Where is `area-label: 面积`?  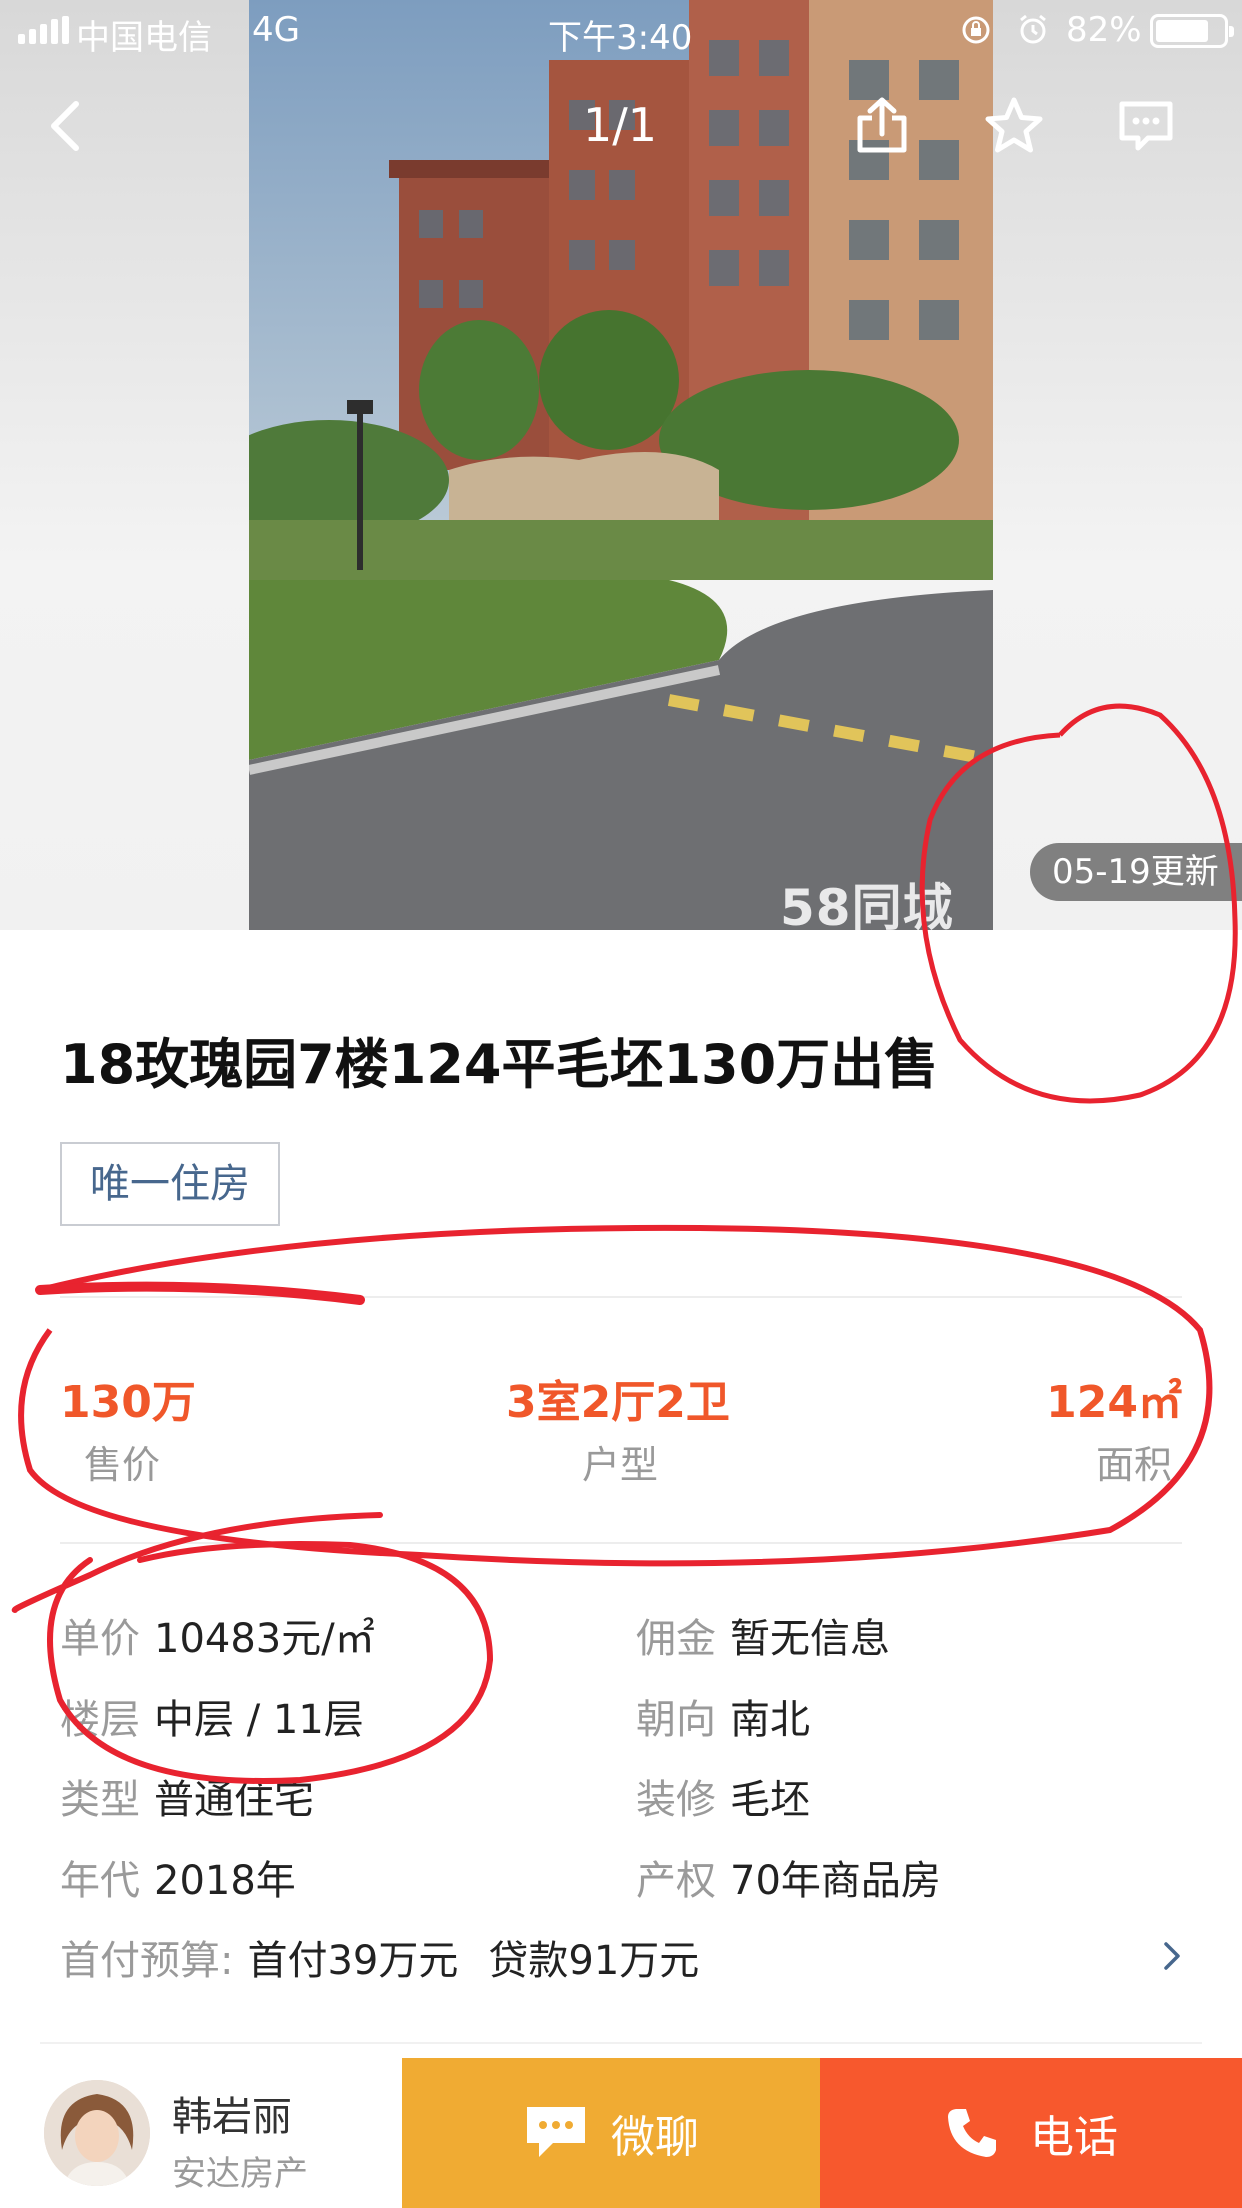
area-label: 面积 is located at coordinates (1133, 1465).